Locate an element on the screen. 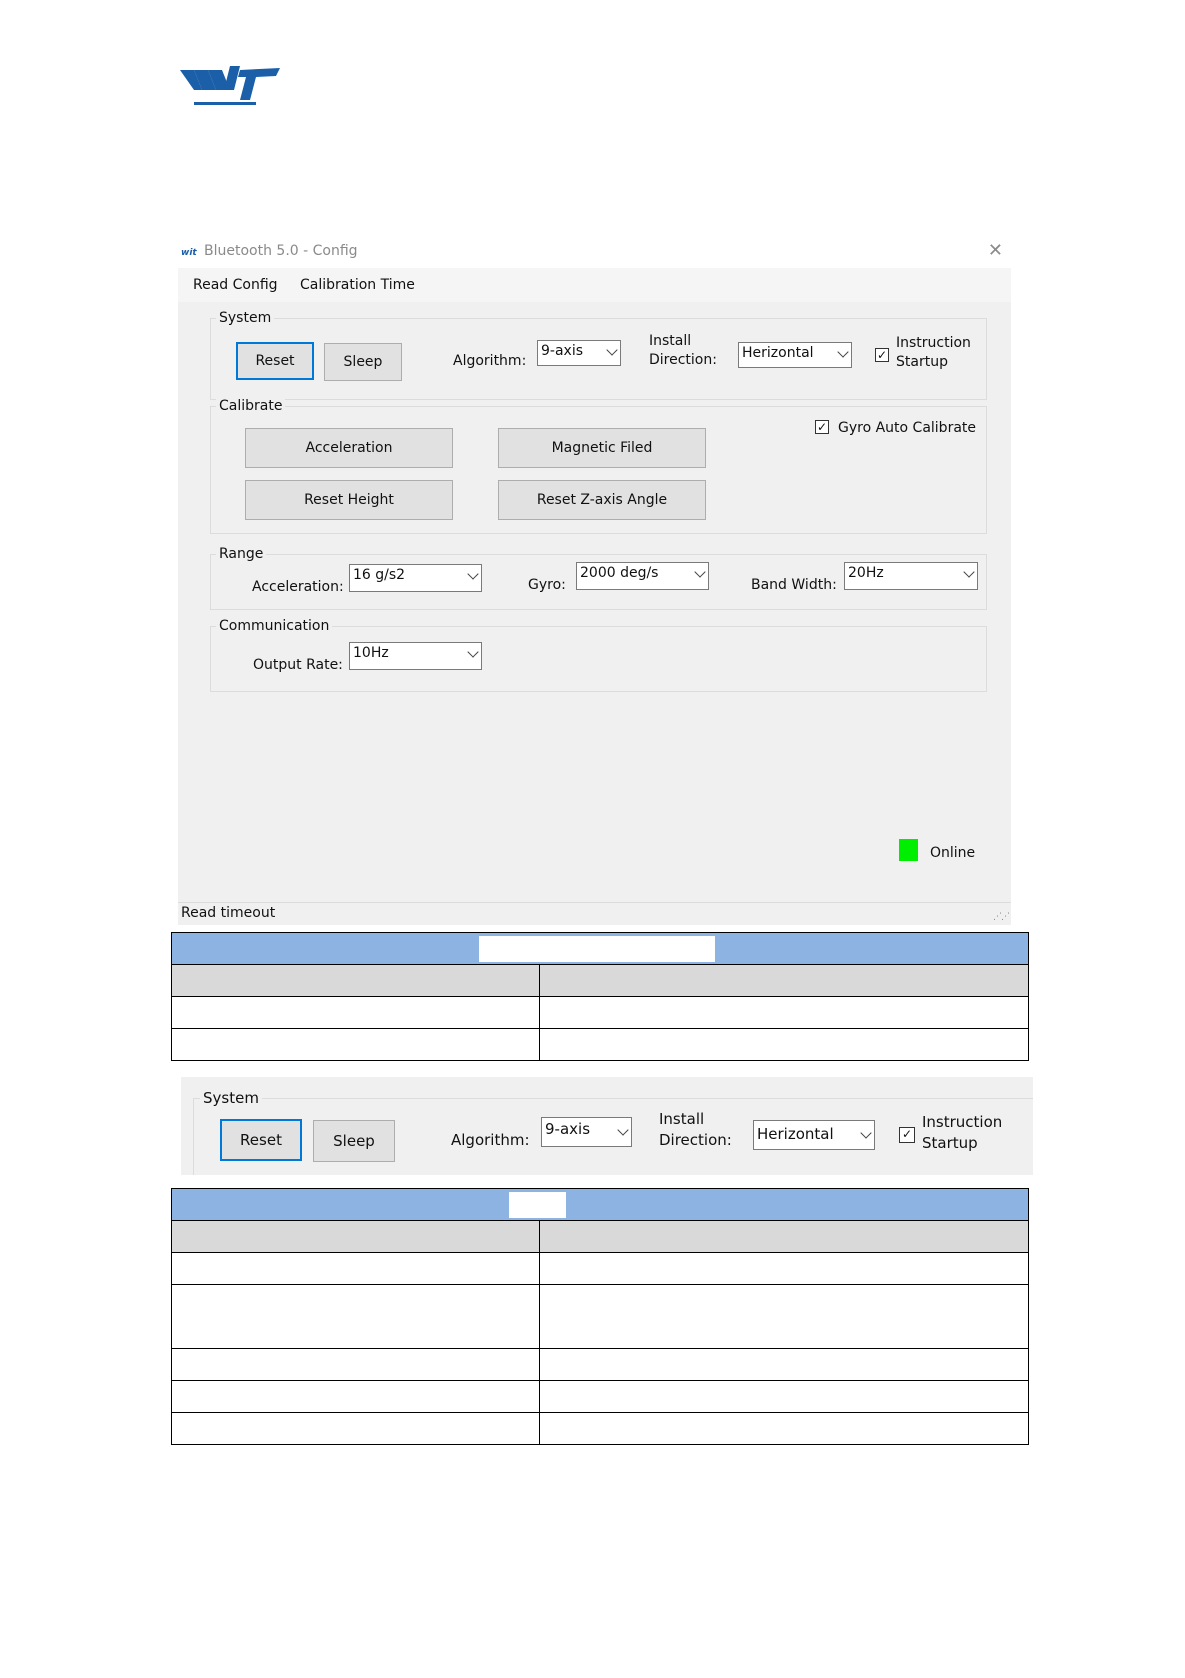 This screenshot has height=1678, width=1185. acc-range-select: 16 g/s2 is located at coordinates (415, 578).